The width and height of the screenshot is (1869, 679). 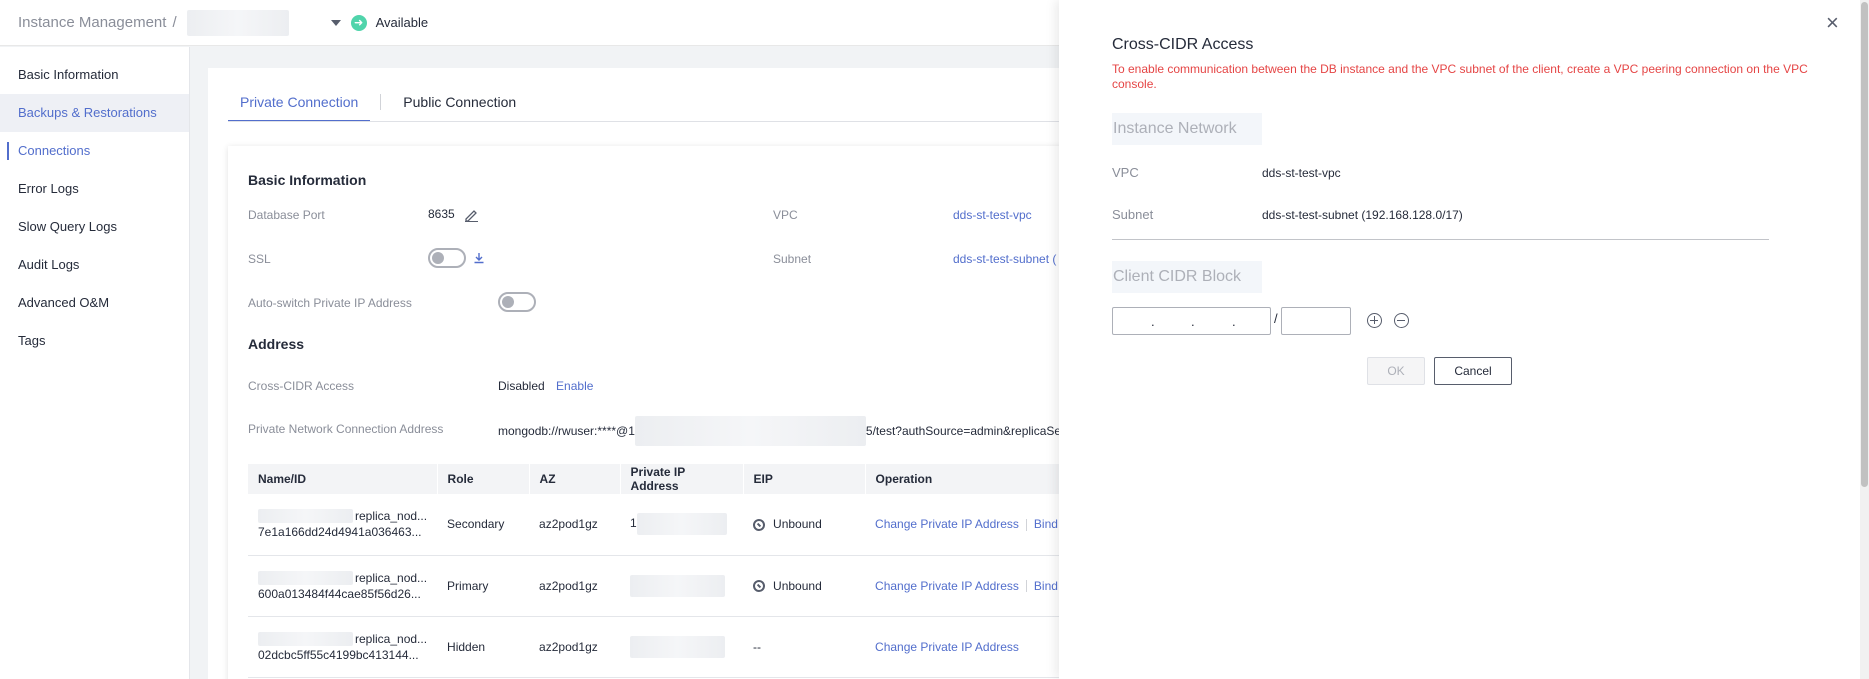 What do you see at coordinates (1133, 214) in the screenshot?
I see `drawer-subnet-label: Subnet` at bounding box center [1133, 214].